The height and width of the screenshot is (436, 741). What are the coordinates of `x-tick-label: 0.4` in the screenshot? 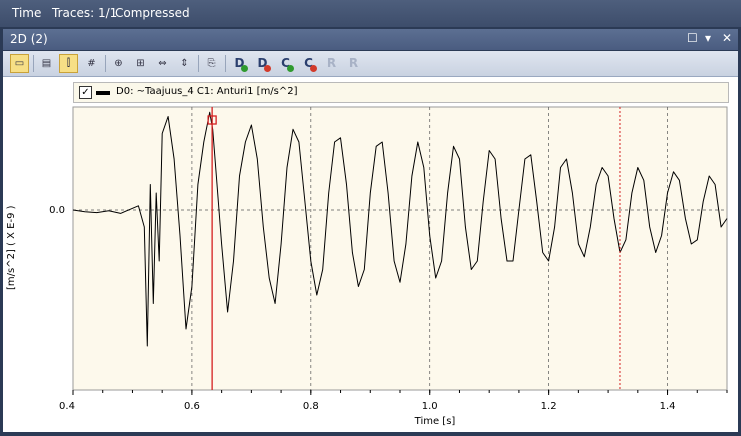 It's located at (67, 406).